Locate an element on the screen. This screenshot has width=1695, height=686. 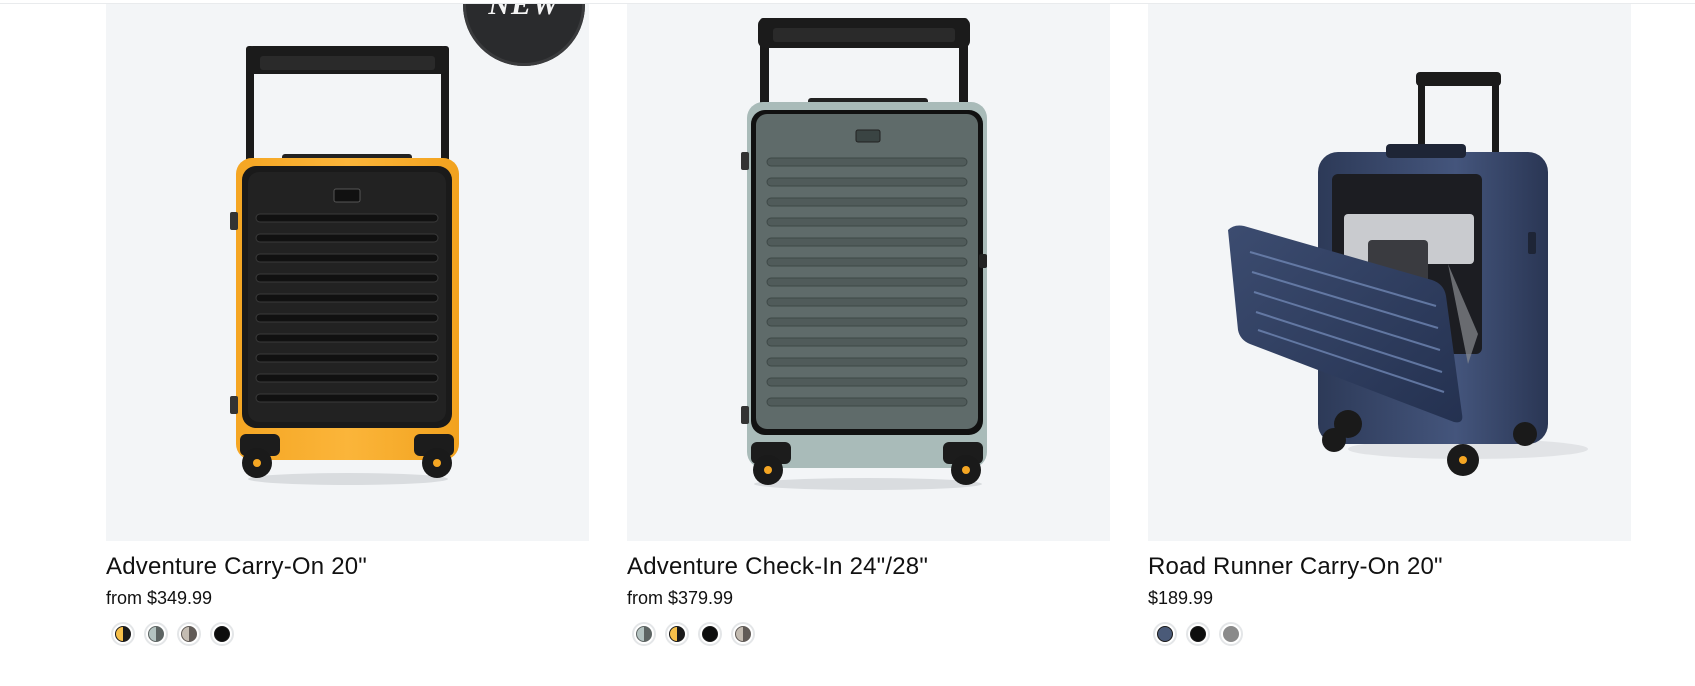
product-price: from $349.99 is located at coordinates (159, 598).